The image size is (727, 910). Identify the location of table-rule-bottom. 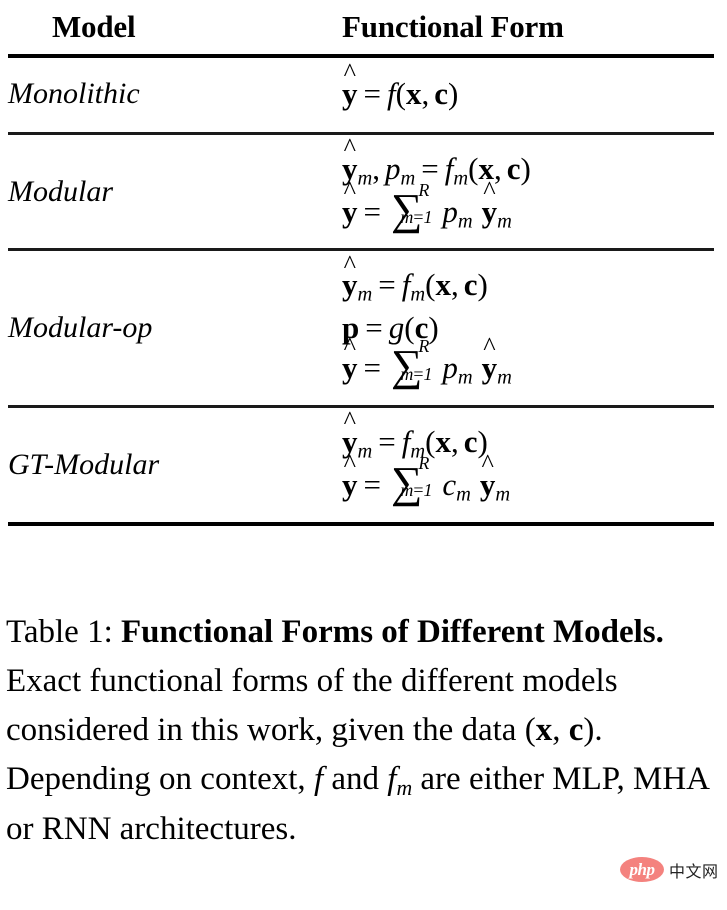
(361, 523).